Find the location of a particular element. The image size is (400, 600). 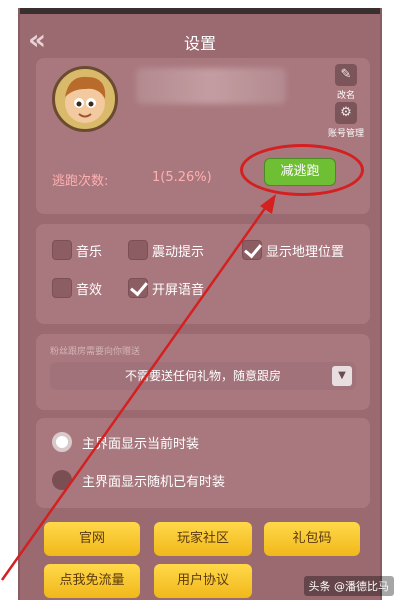

location-checkbox is located at coordinates (252, 250).